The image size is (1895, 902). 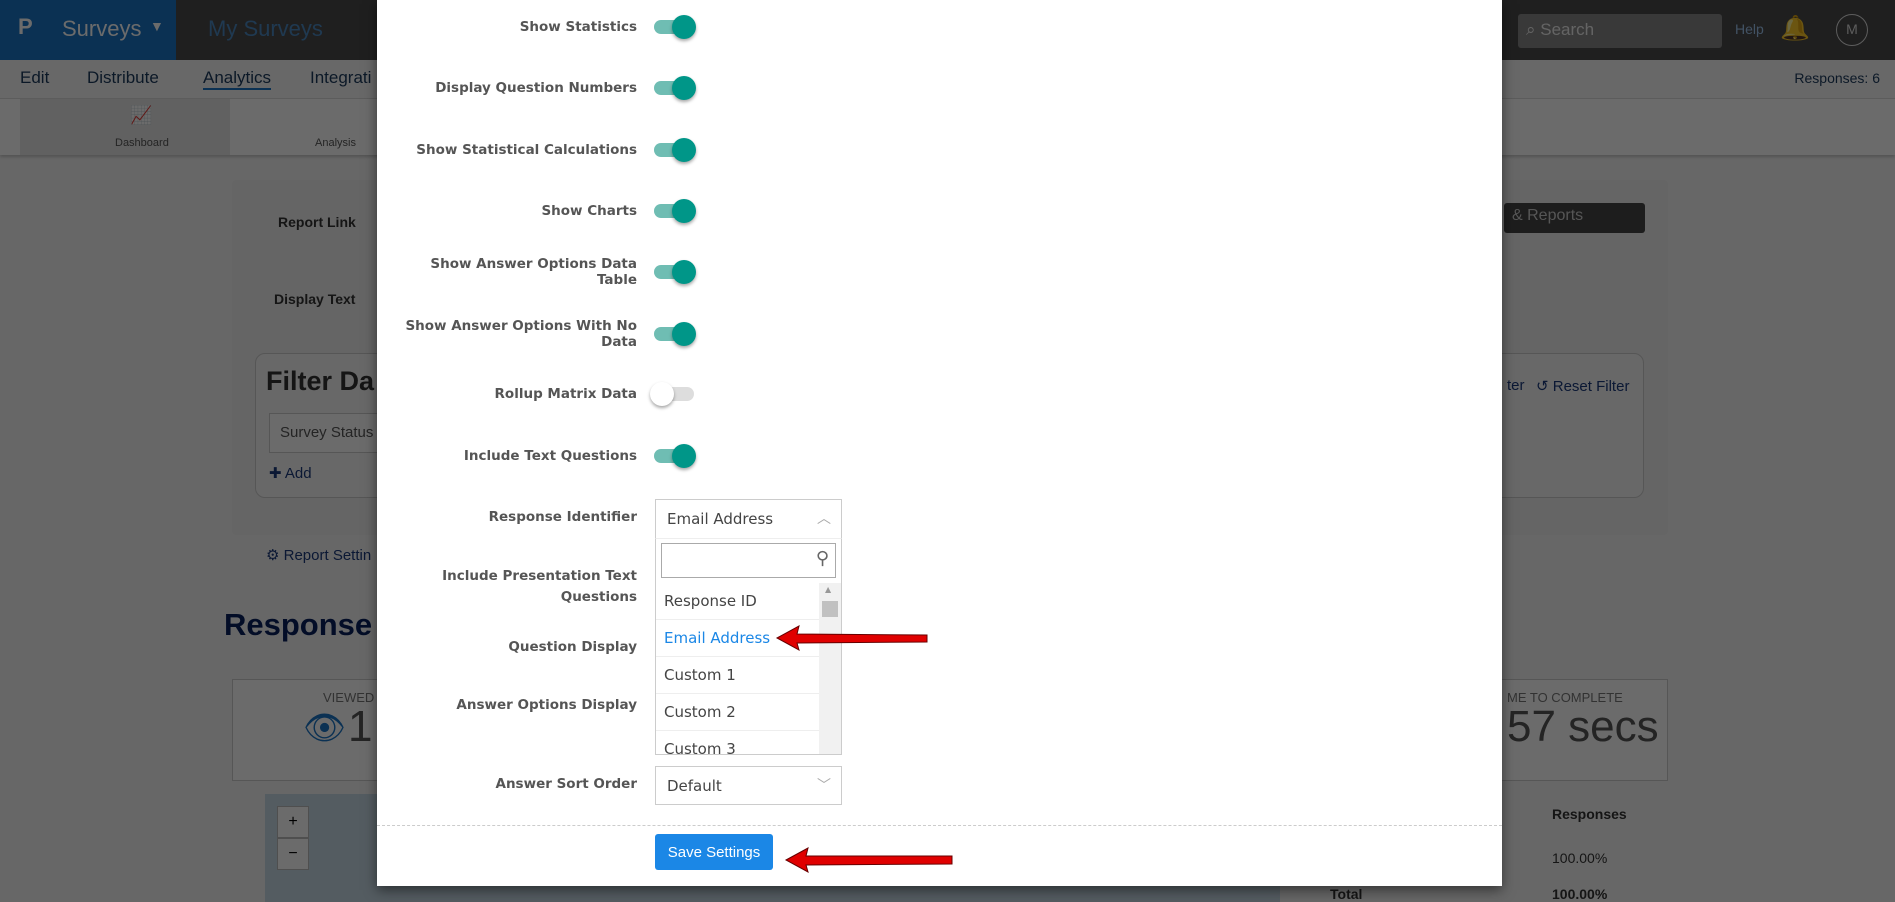 I want to click on divider, so click(x=939, y=825).